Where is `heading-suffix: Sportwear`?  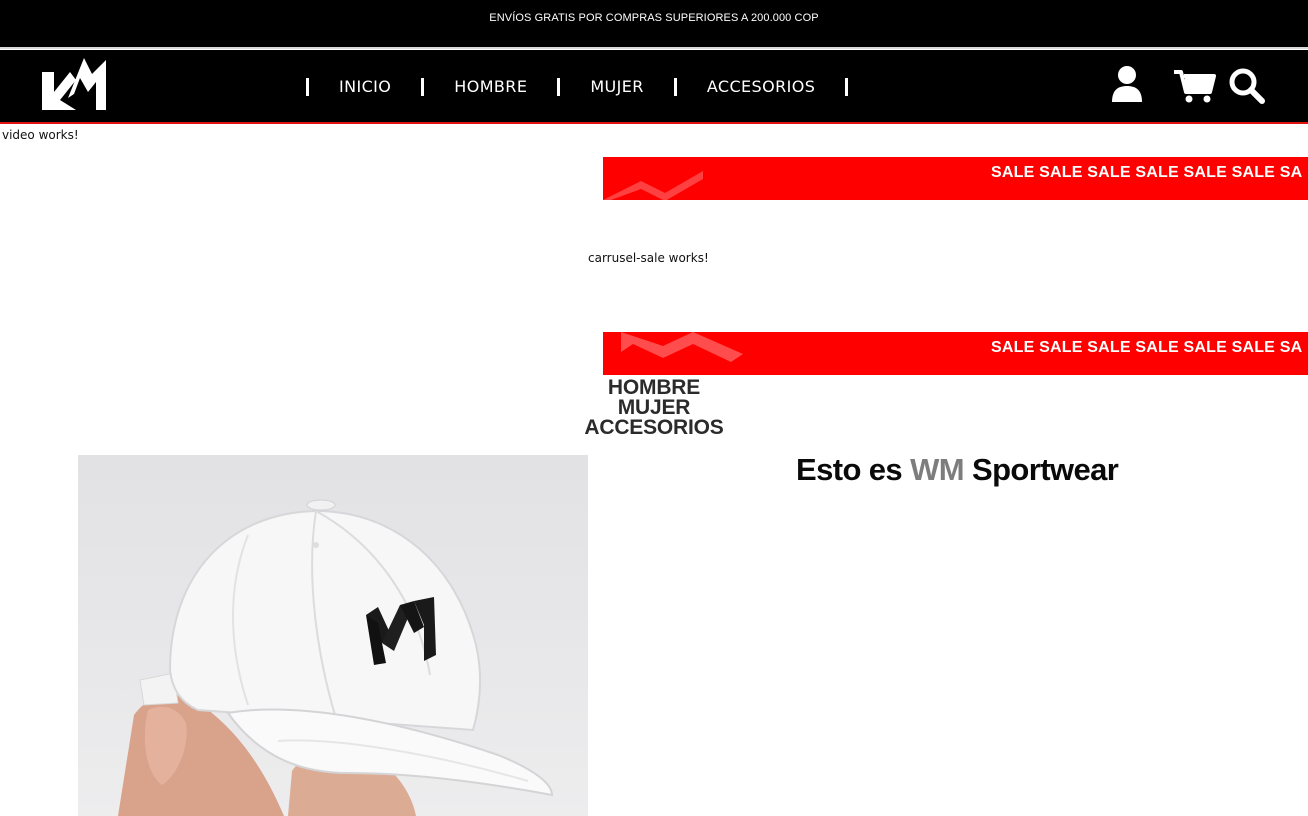 heading-suffix: Sportwear is located at coordinates (1045, 469).